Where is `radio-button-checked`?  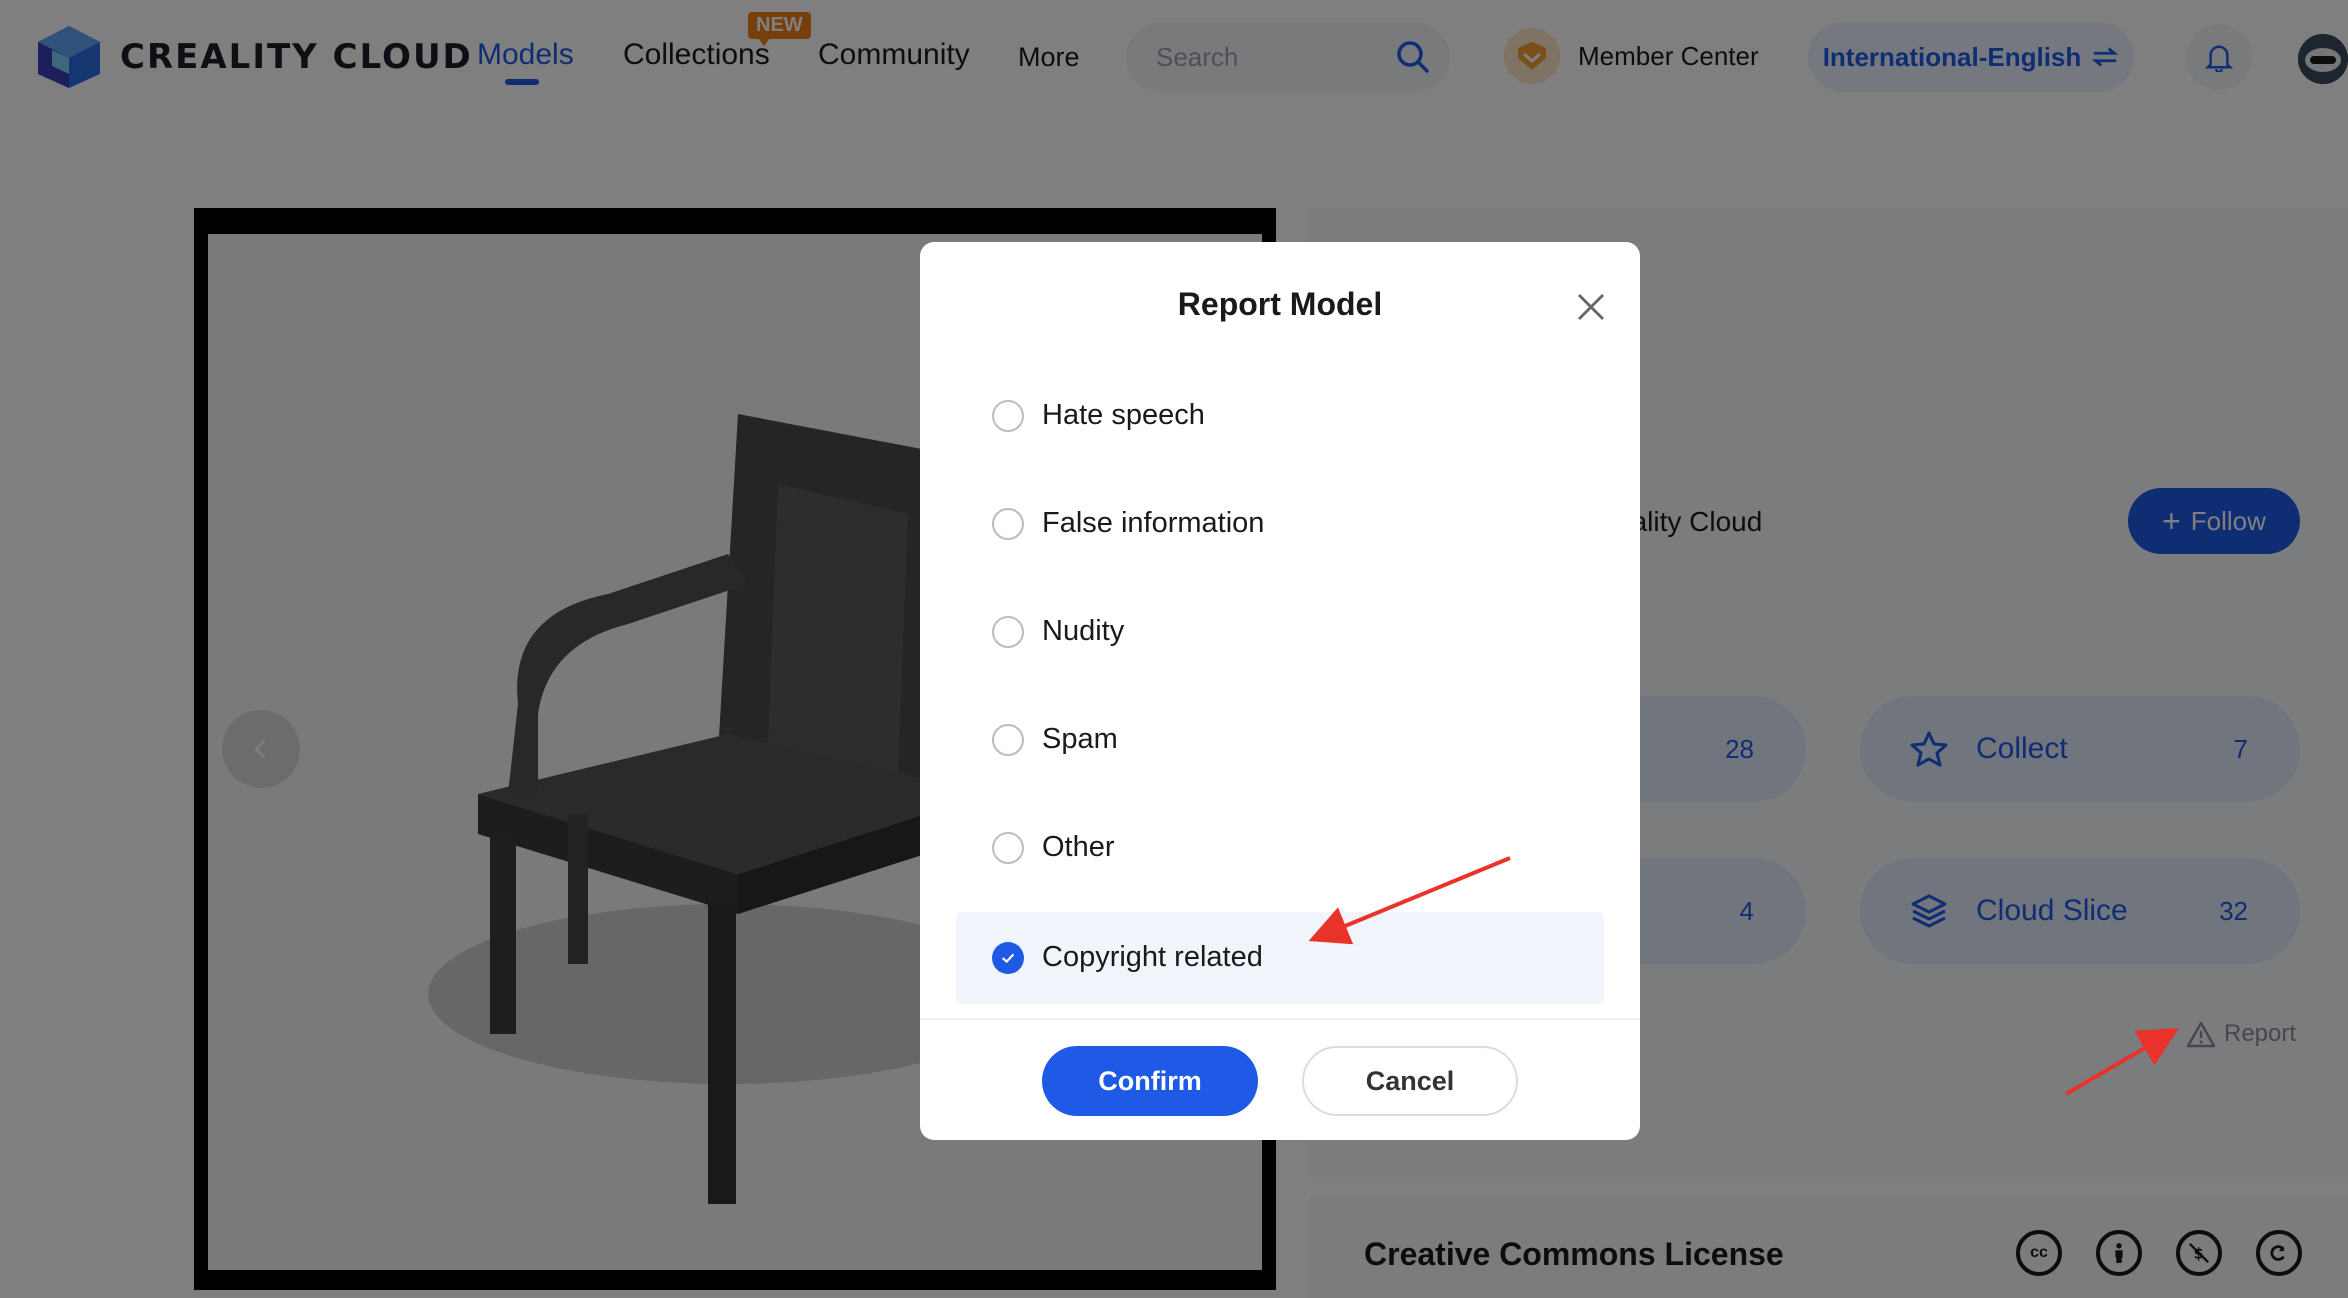
radio-button-checked is located at coordinates (1008, 958).